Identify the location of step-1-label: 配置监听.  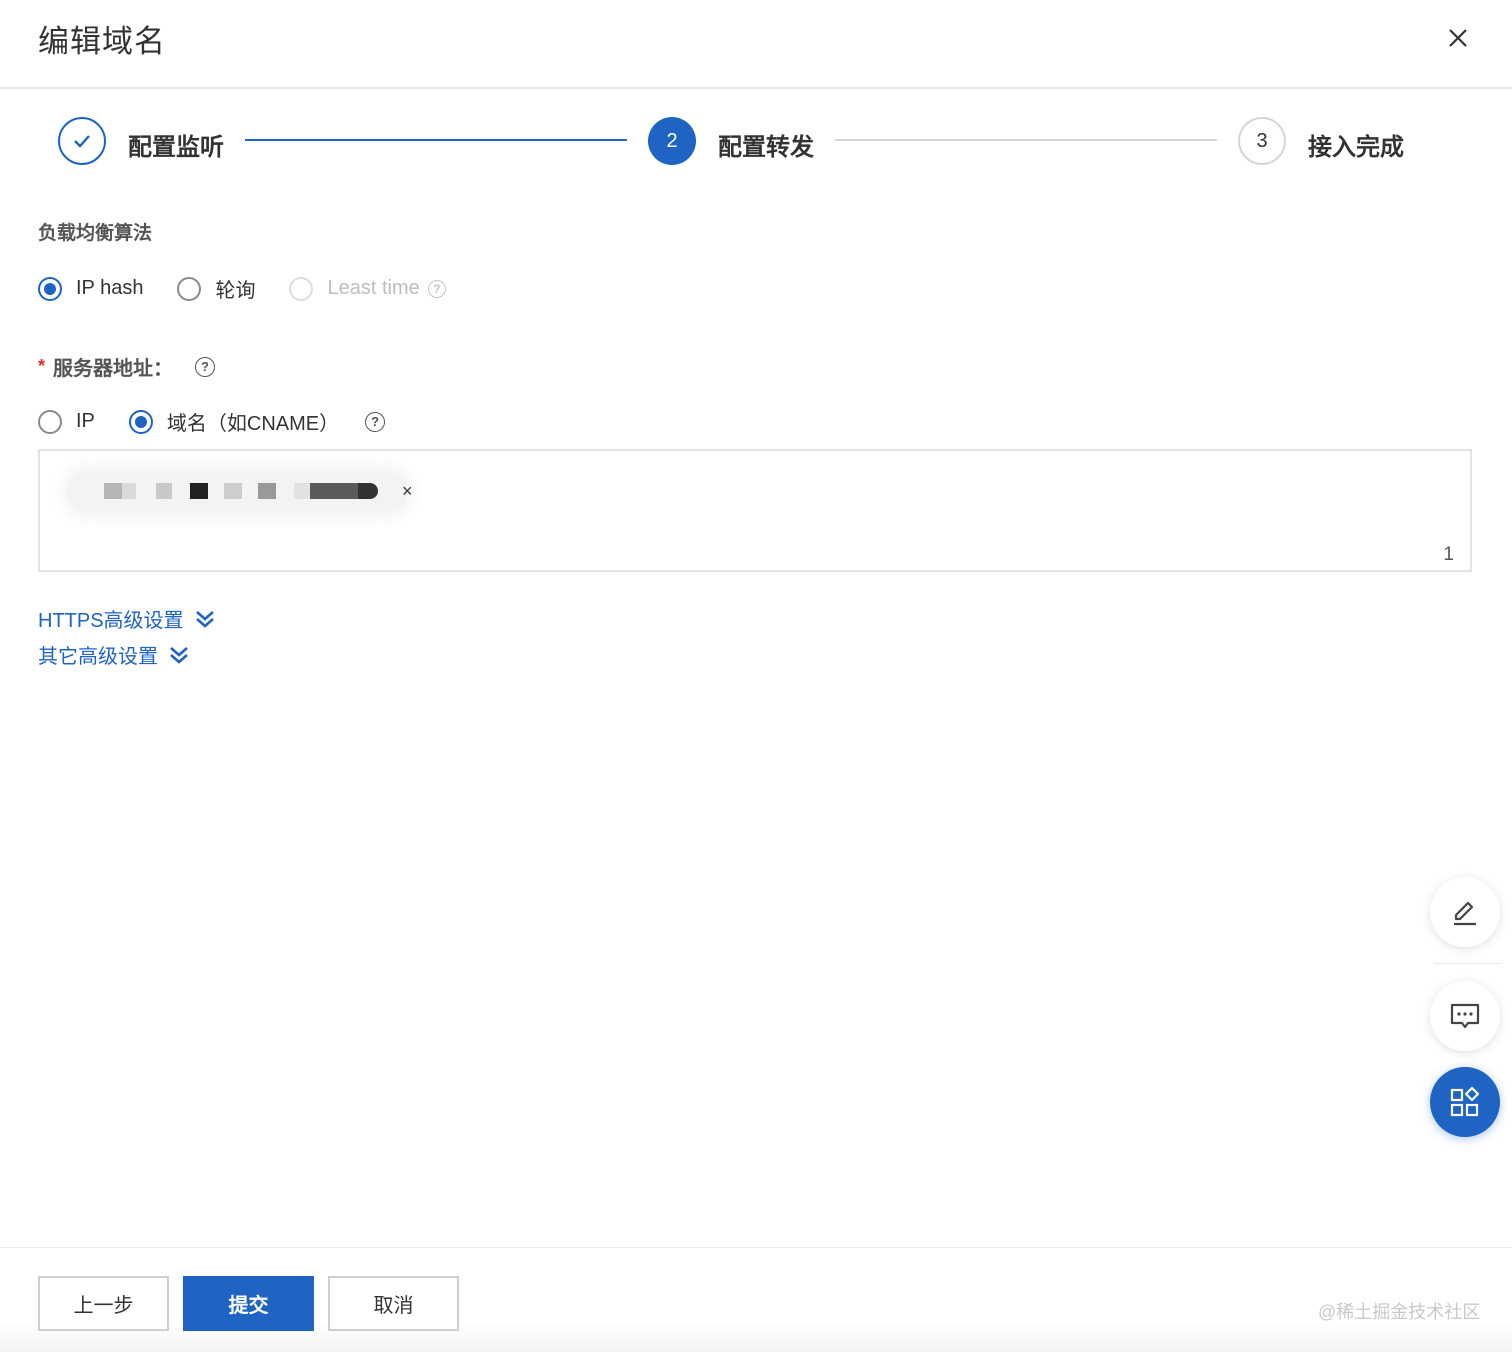
(176, 147).